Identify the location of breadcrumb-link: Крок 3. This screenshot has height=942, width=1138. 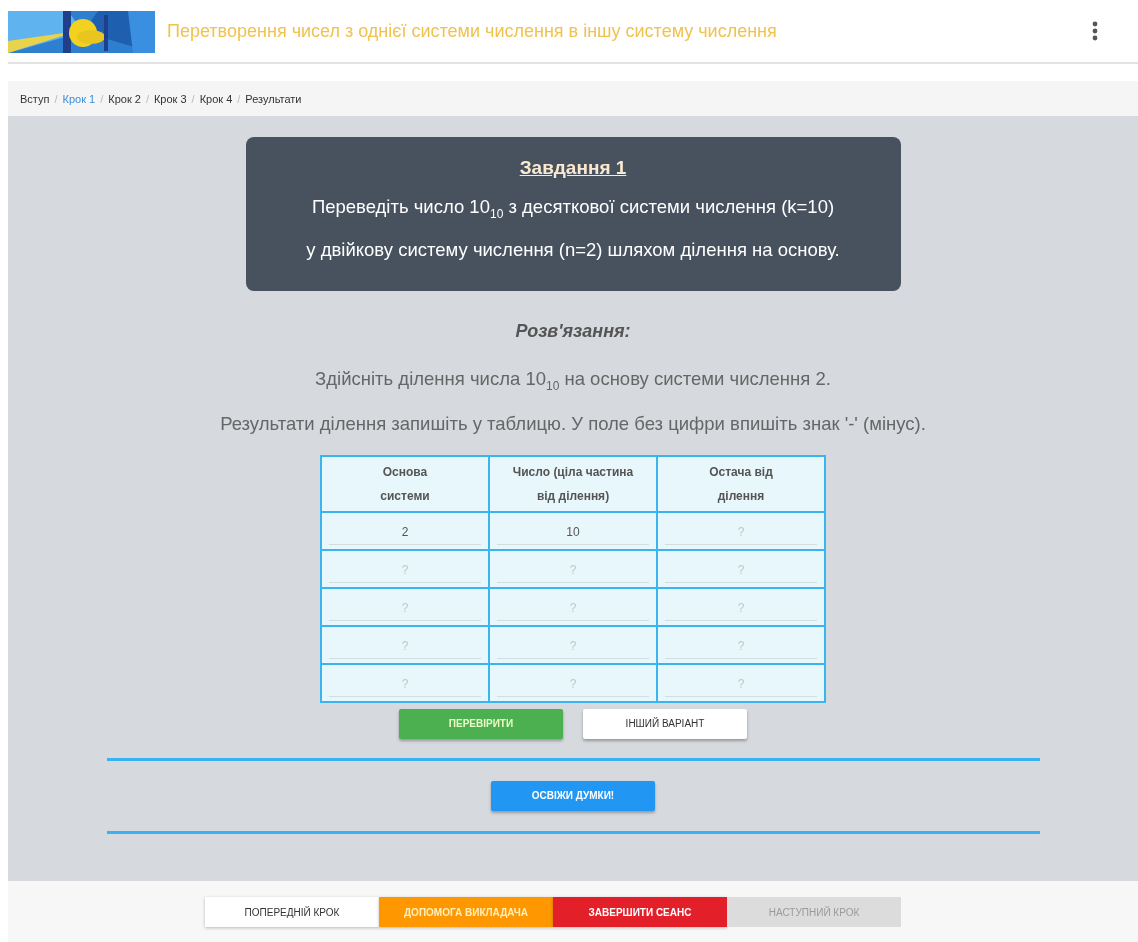
(170, 98).